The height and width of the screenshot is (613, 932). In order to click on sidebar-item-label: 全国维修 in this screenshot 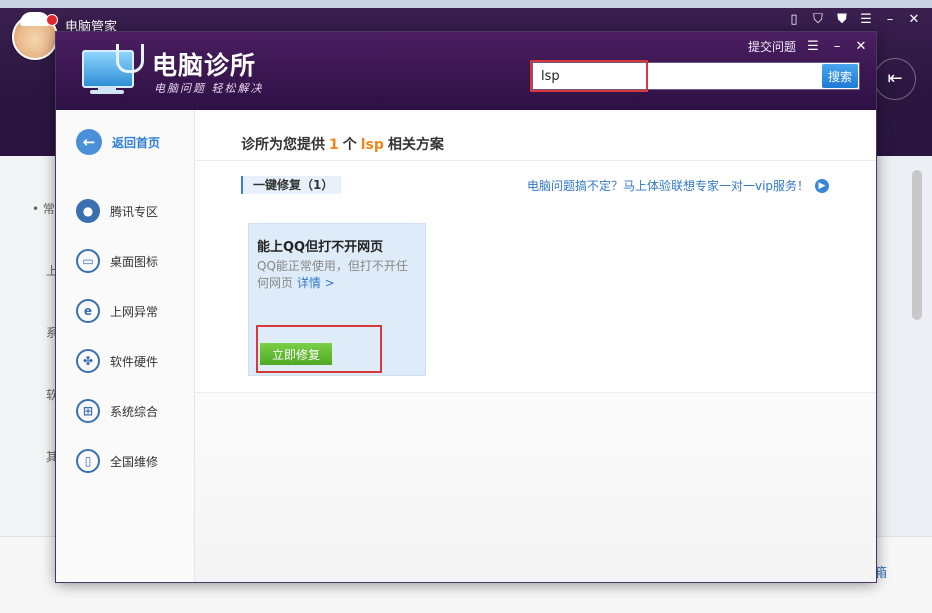, I will do `click(134, 461)`.